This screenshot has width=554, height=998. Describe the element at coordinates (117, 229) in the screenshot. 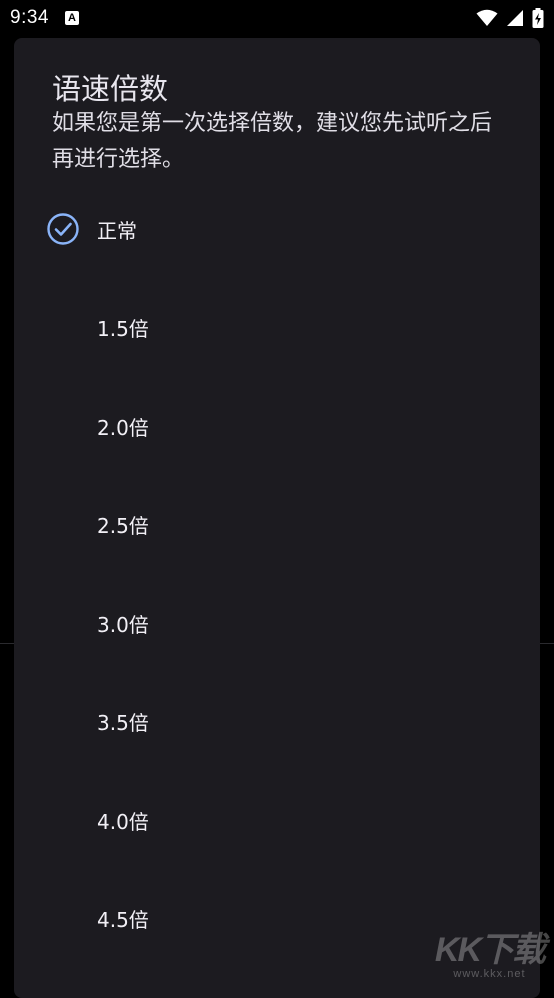

I see `speed-option-label: 正常` at that location.